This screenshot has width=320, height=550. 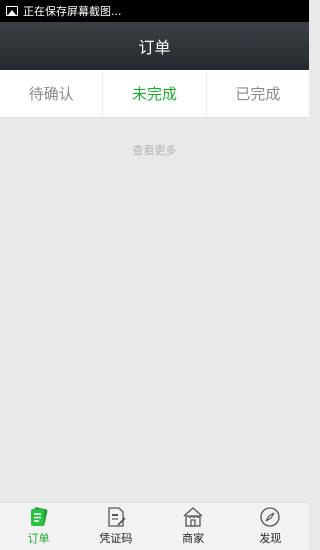 I want to click on tab-label: 已完成, so click(x=258, y=94).